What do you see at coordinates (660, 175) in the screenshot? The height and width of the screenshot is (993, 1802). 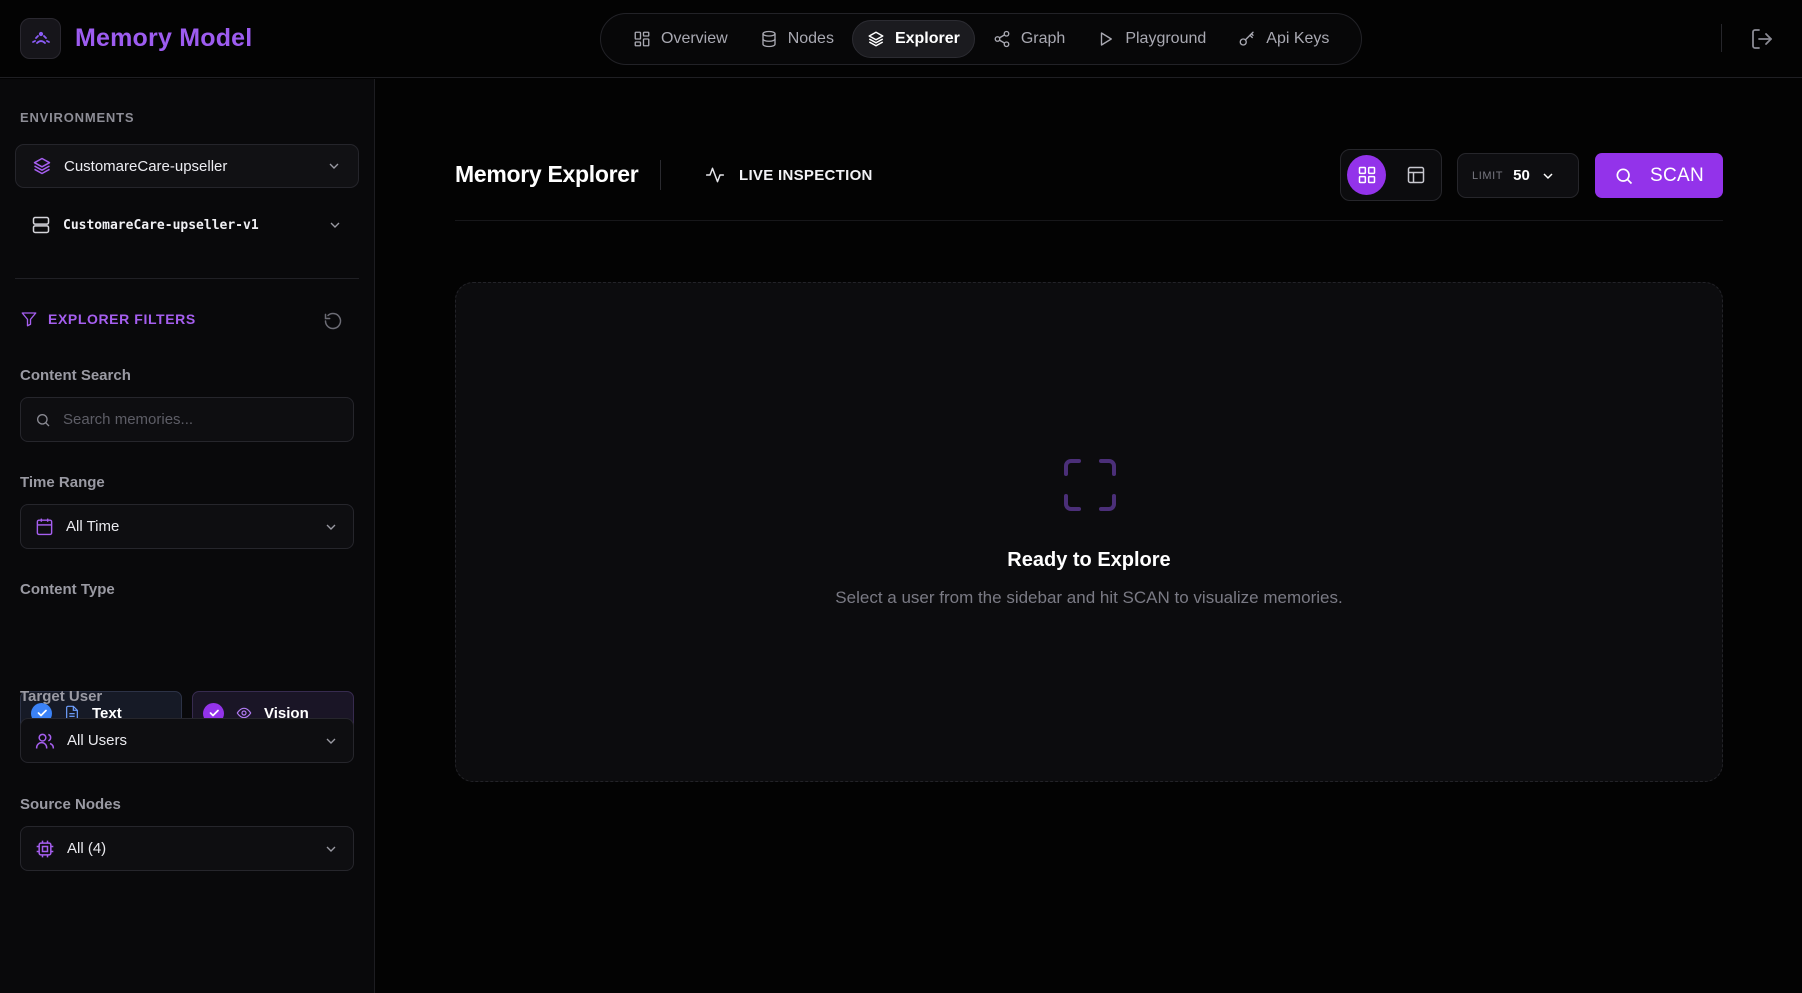 I see `title-separator` at bounding box center [660, 175].